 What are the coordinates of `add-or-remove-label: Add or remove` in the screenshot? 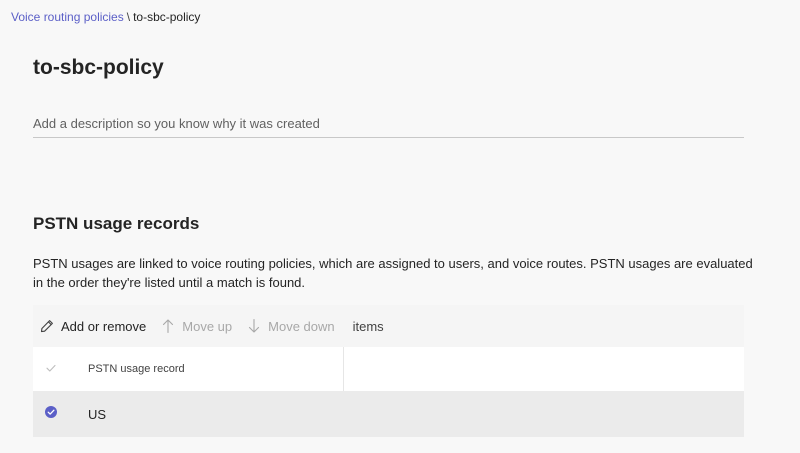 It's located at (104, 326).